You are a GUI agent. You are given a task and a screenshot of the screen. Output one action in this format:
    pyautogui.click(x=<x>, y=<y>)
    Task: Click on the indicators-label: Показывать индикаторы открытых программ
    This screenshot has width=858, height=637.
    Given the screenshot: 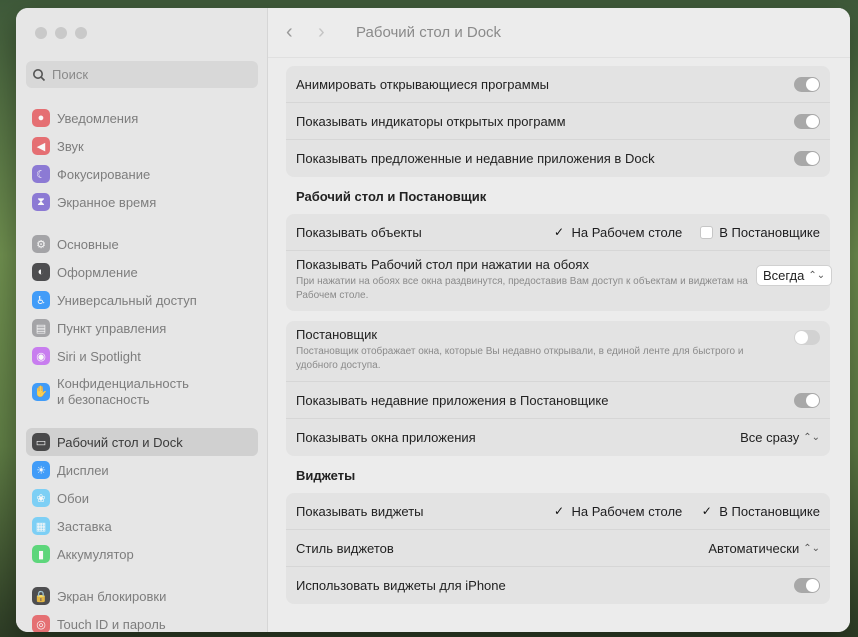 What is the action you would take?
    pyautogui.click(x=431, y=121)
    